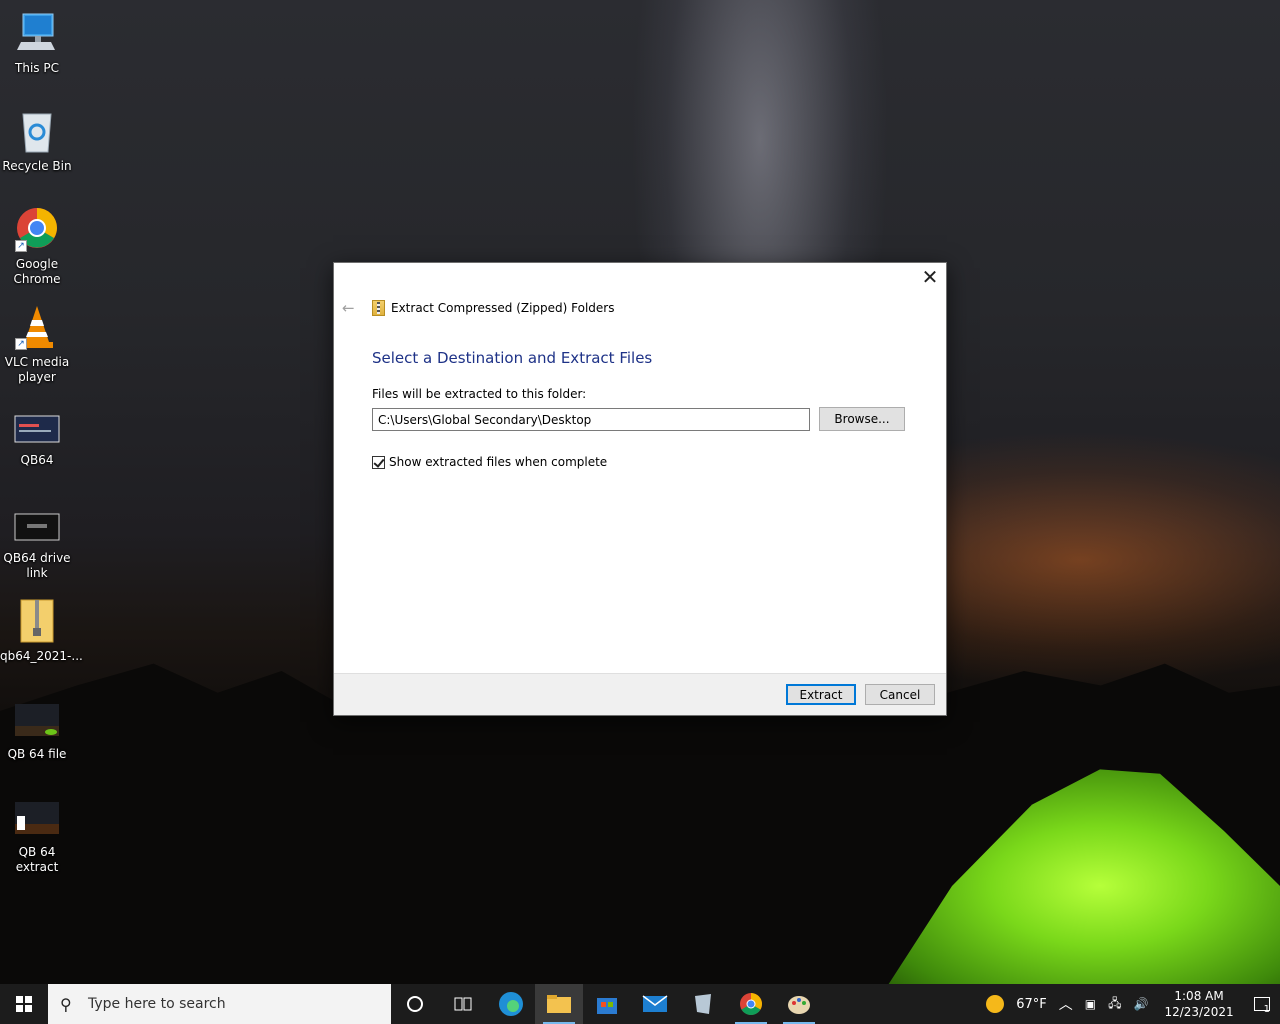  Describe the element at coordinates (498, 462) in the screenshot. I see `show-files-label: Show extracted files when complete` at that location.